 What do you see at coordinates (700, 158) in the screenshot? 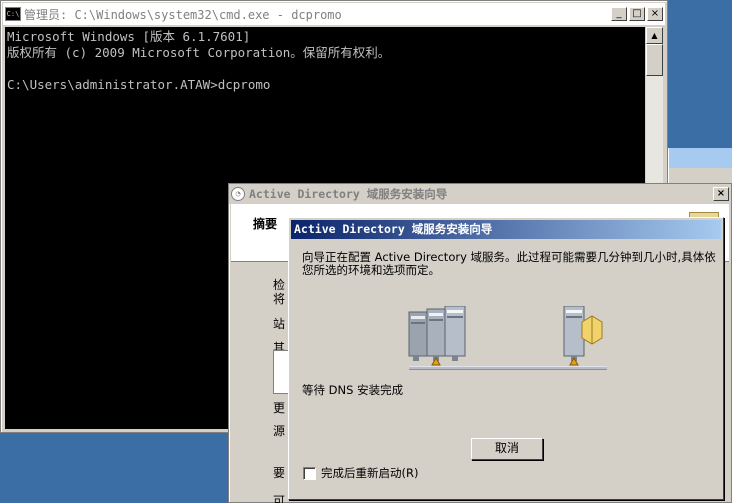
I see `background-window-titlebar` at bounding box center [700, 158].